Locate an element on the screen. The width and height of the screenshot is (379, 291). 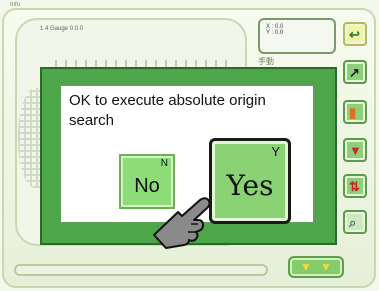
knife-icon: ↗ is located at coordinates (354, 72).